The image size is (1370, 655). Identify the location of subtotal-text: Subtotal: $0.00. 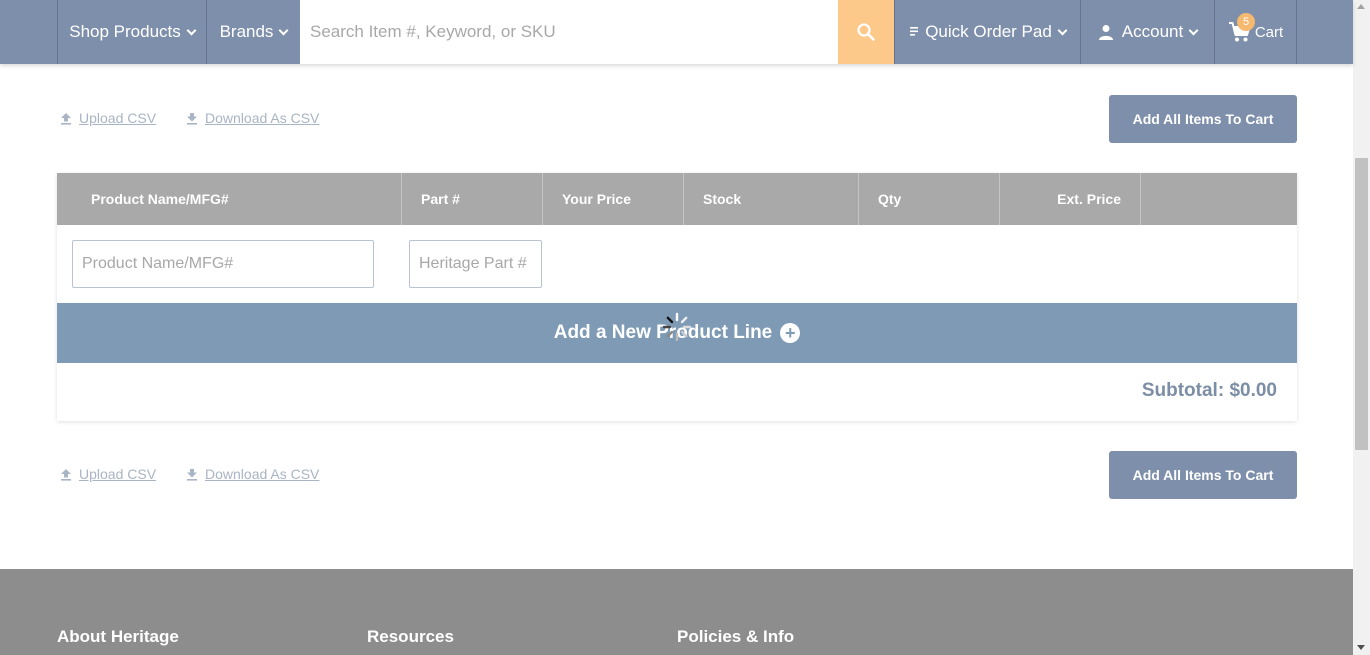
(1209, 390).